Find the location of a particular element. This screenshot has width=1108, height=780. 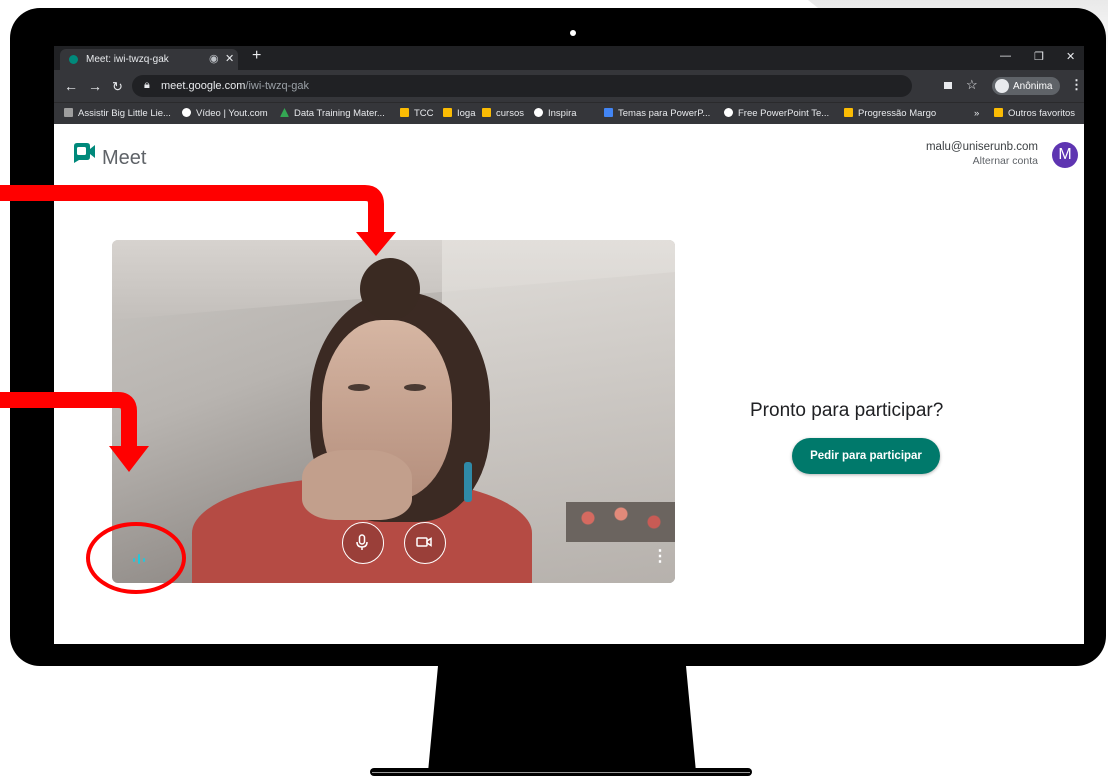

recording-icon: ◉ is located at coordinates (214, 59).